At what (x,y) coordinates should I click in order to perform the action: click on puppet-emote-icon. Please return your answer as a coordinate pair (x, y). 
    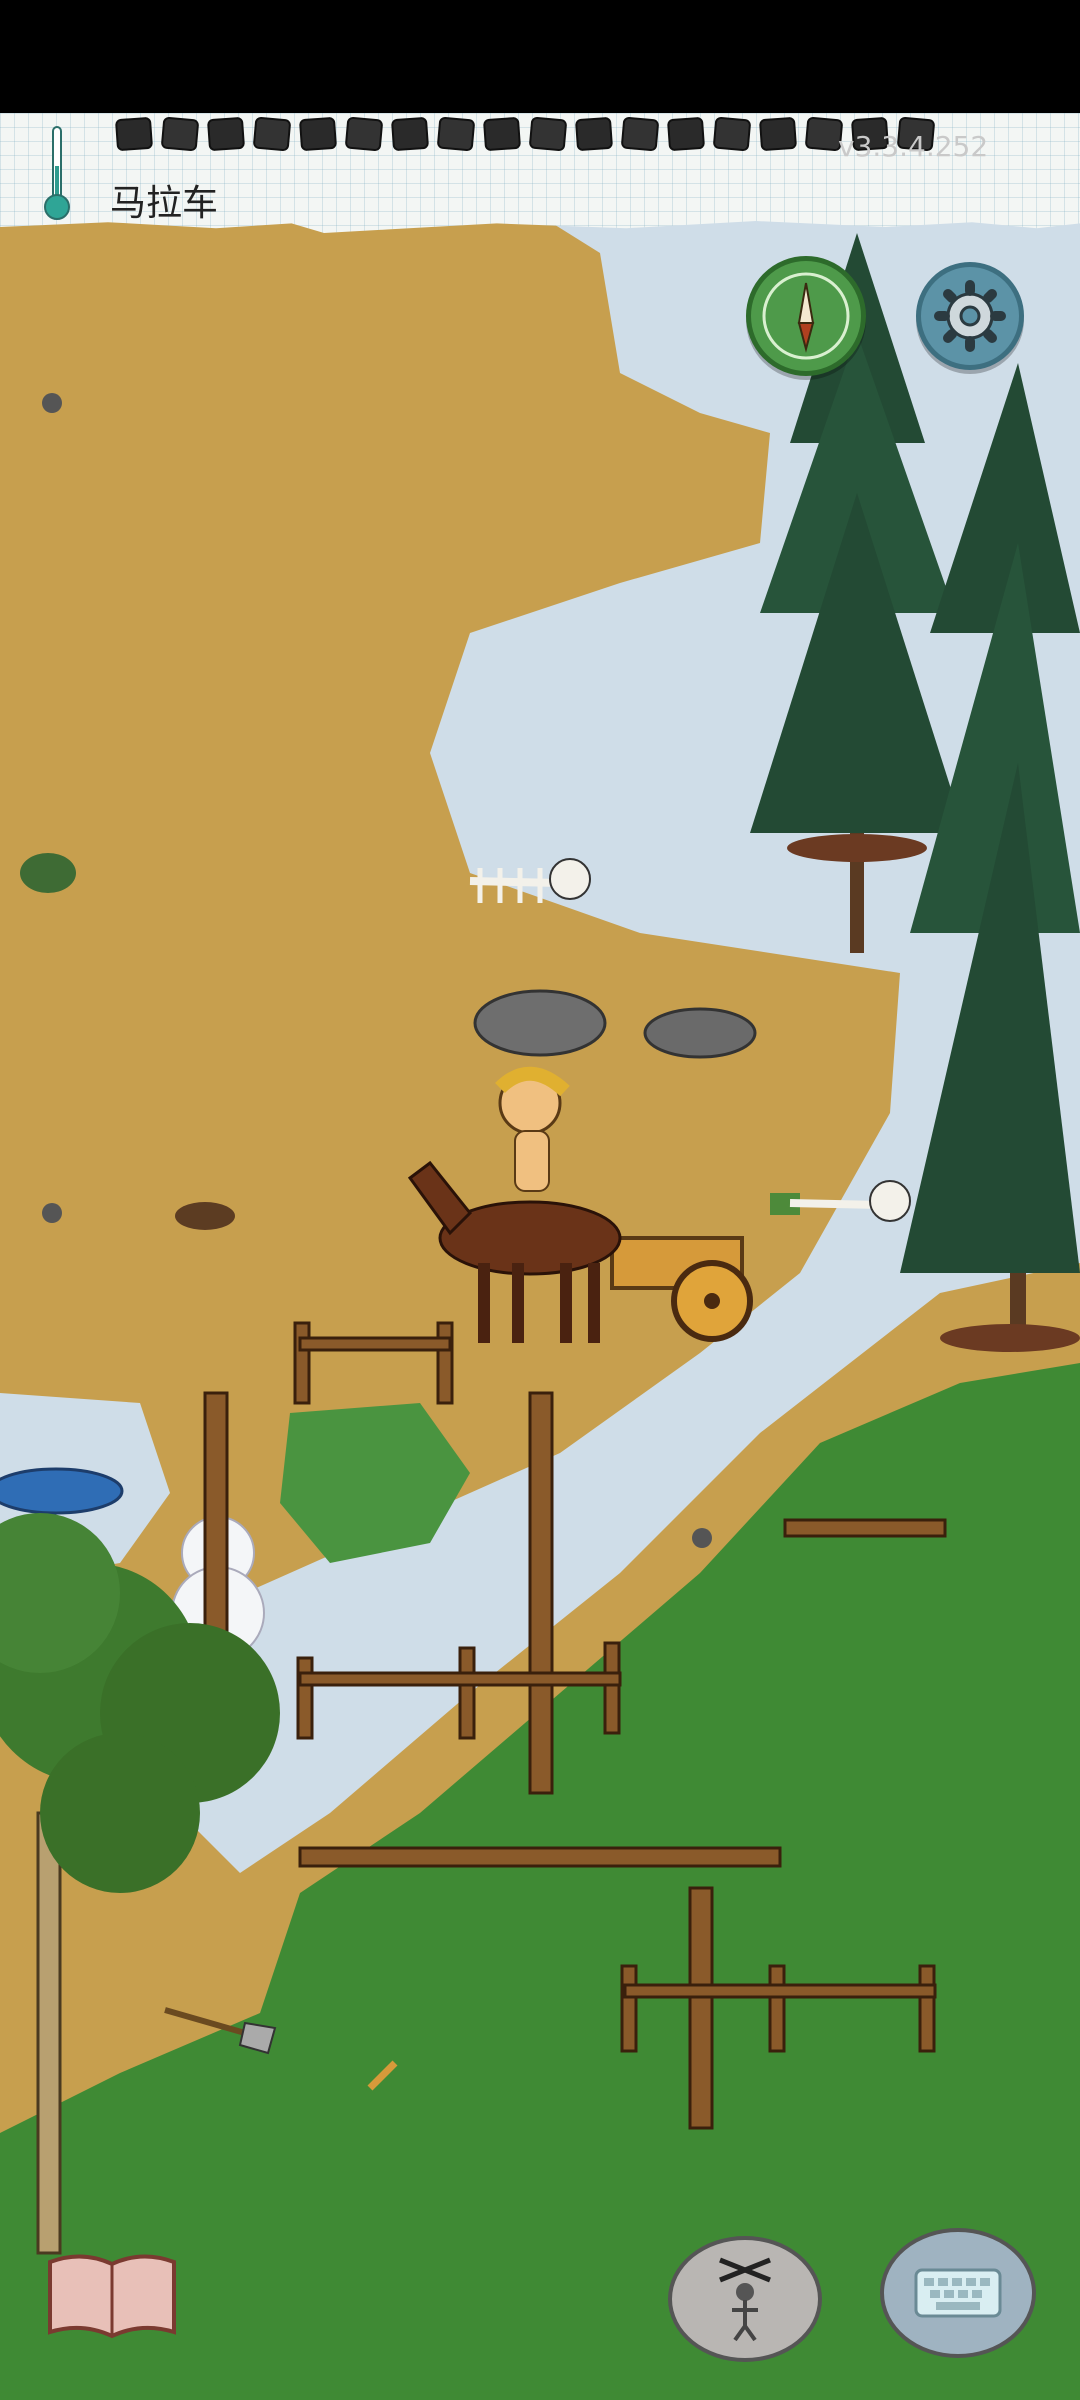
    Looking at the image, I should click on (745, 2299).